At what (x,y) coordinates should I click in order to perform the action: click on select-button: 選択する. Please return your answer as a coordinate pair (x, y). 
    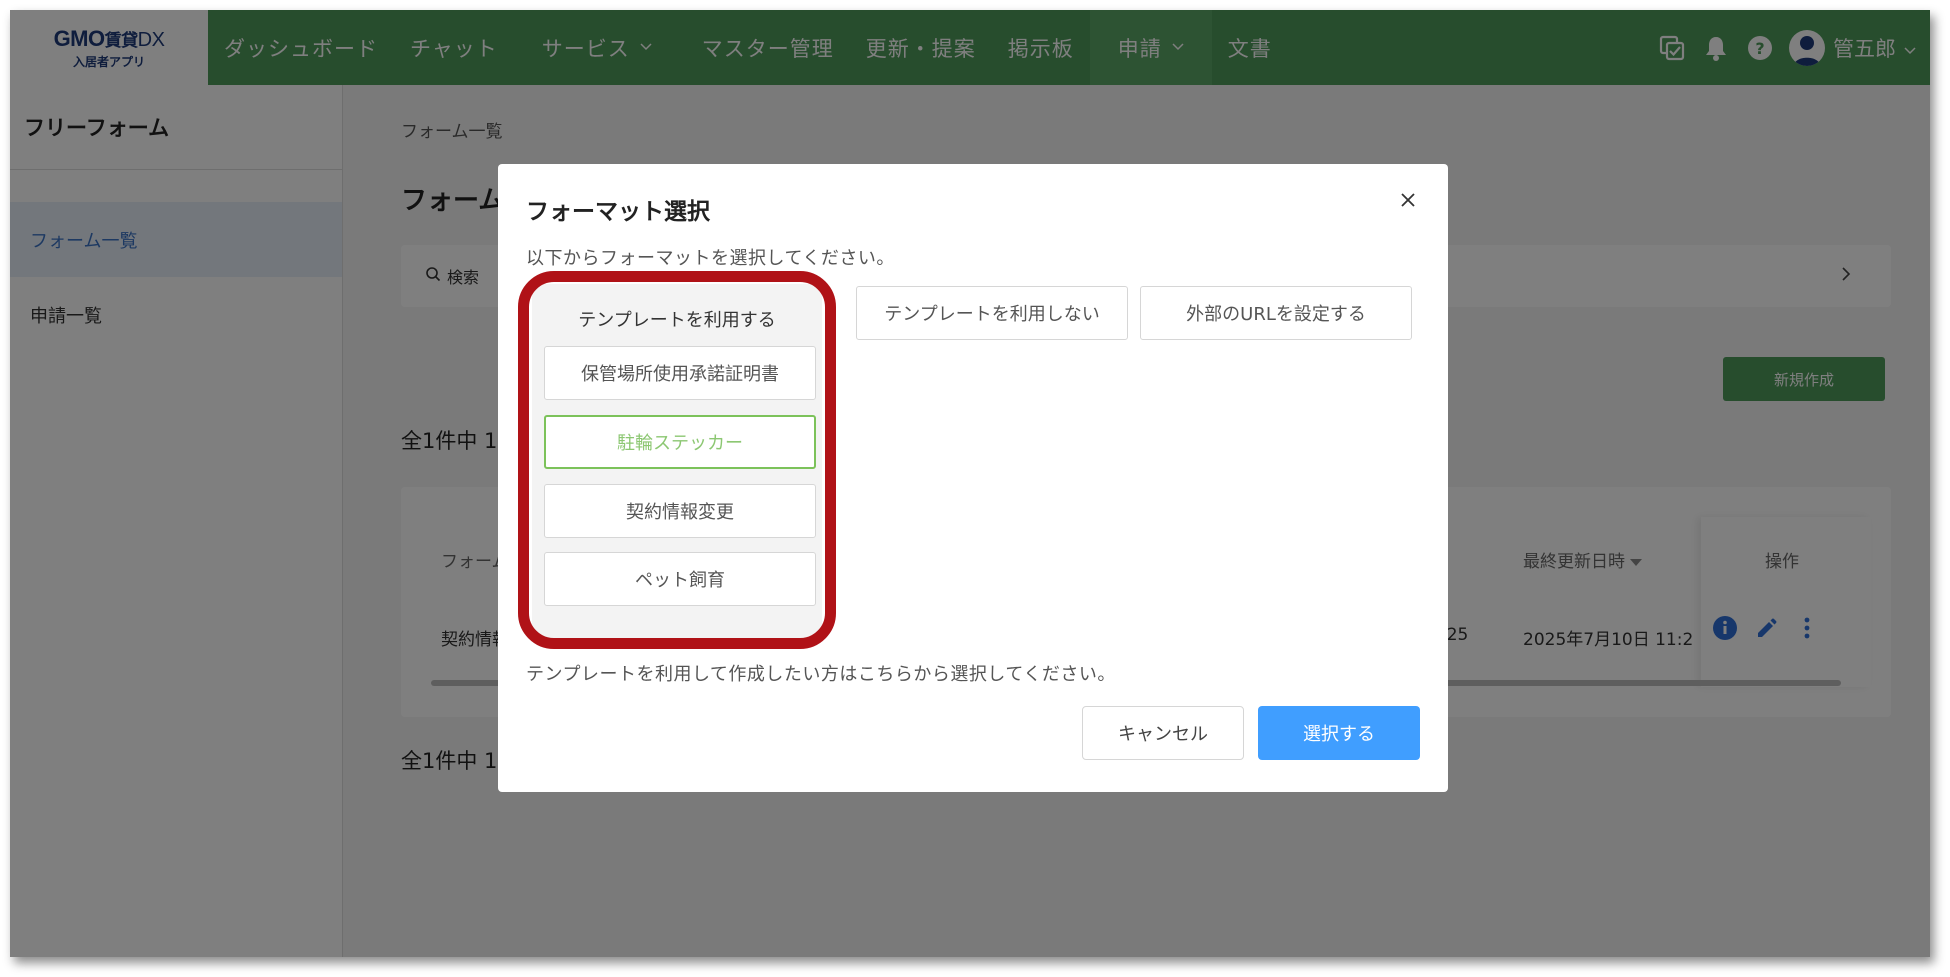
    Looking at the image, I should click on (1339, 733).